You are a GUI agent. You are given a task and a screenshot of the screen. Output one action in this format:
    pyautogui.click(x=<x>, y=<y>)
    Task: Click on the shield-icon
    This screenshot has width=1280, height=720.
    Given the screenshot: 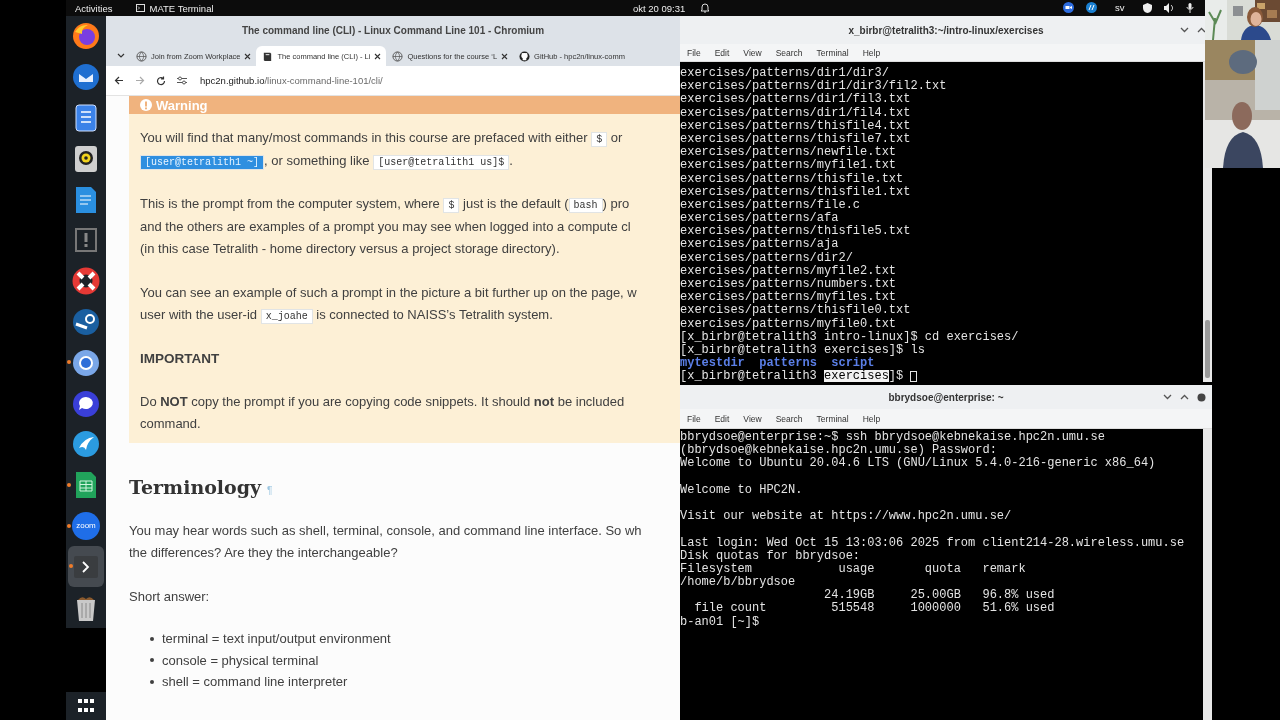 What is the action you would take?
    pyautogui.click(x=1147, y=7)
    